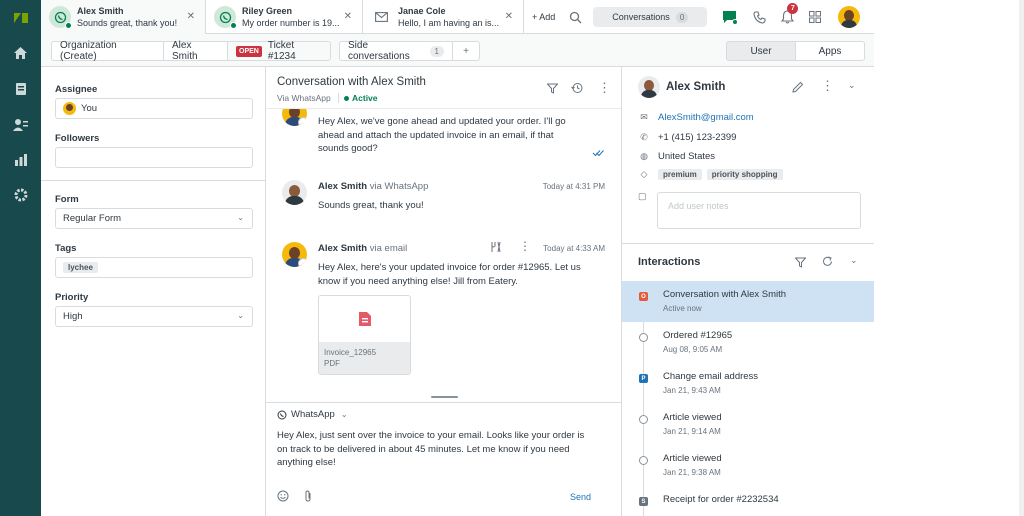  I want to click on tag-icon: ◇, so click(644, 174).